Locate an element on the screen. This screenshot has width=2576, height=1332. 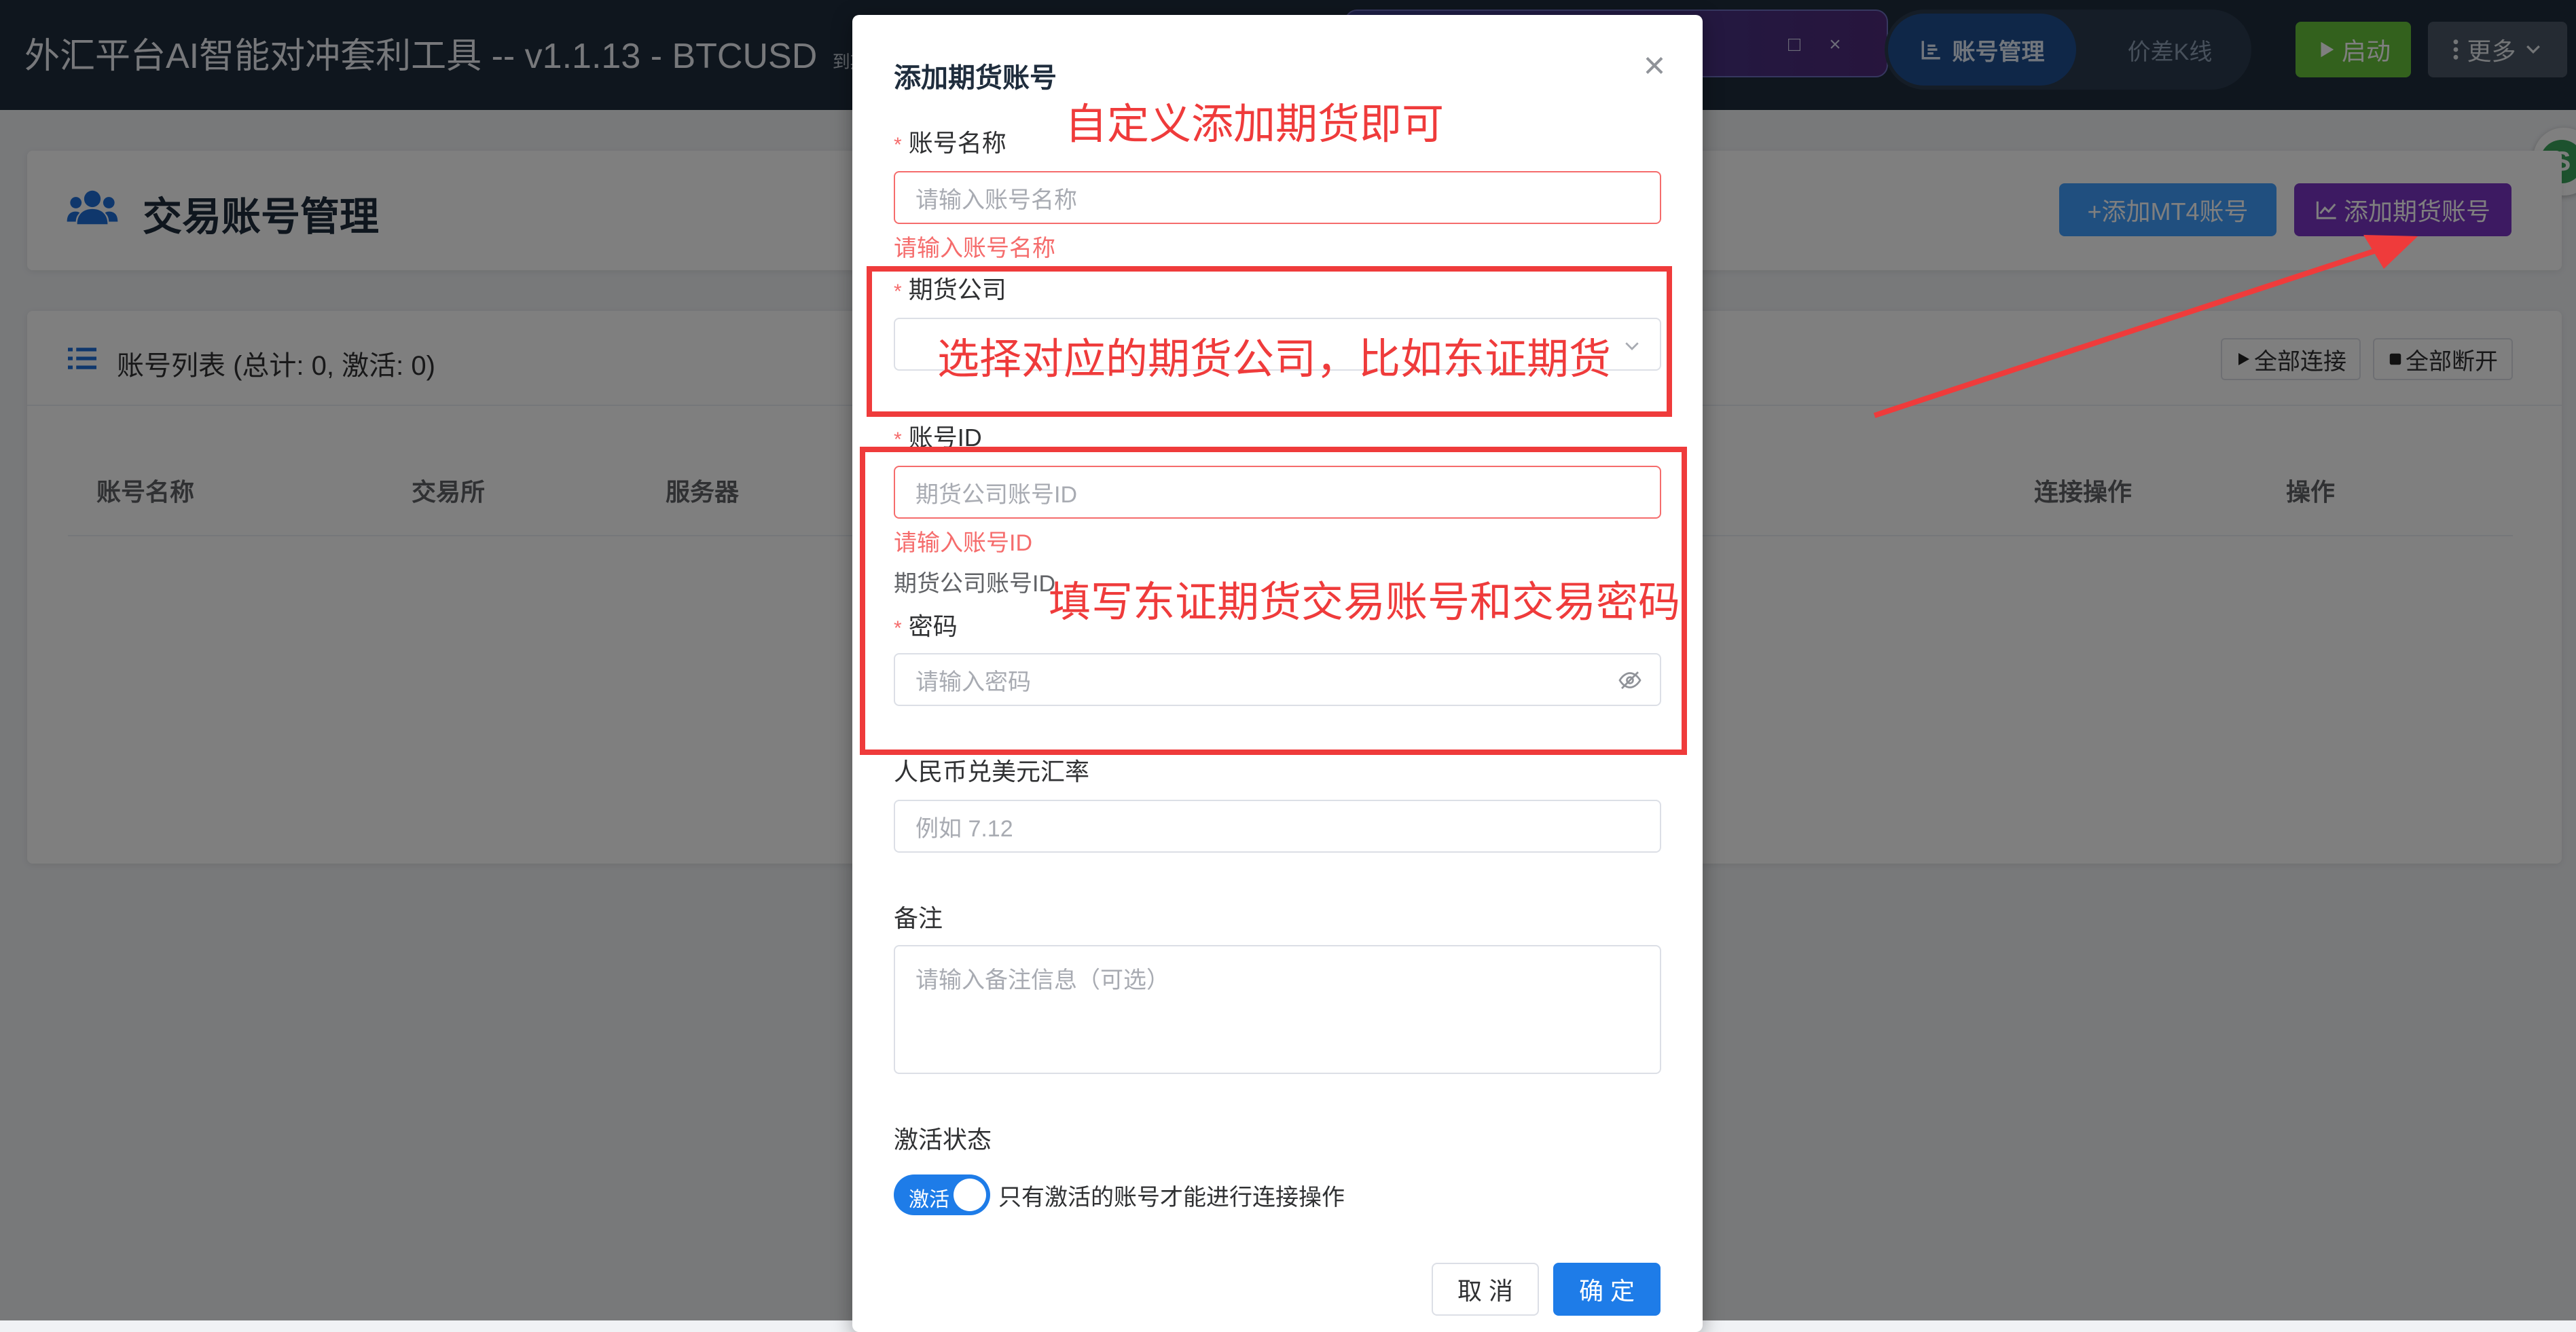
annotation-note-1: 自定义添加期货即可 is located at coordinates (1255, 124).